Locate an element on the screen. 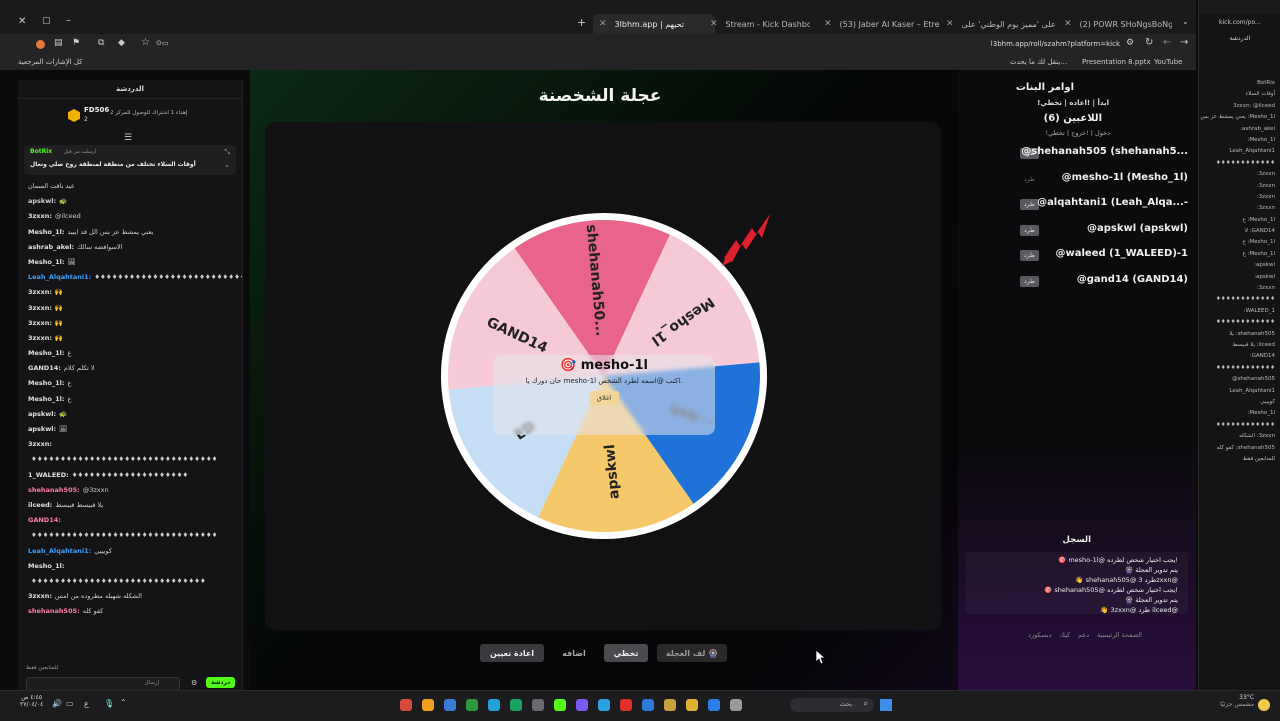 Image resolution: width=1280 pixels, height=721 pixels. discord-icon is located at coordinates (582, 705).